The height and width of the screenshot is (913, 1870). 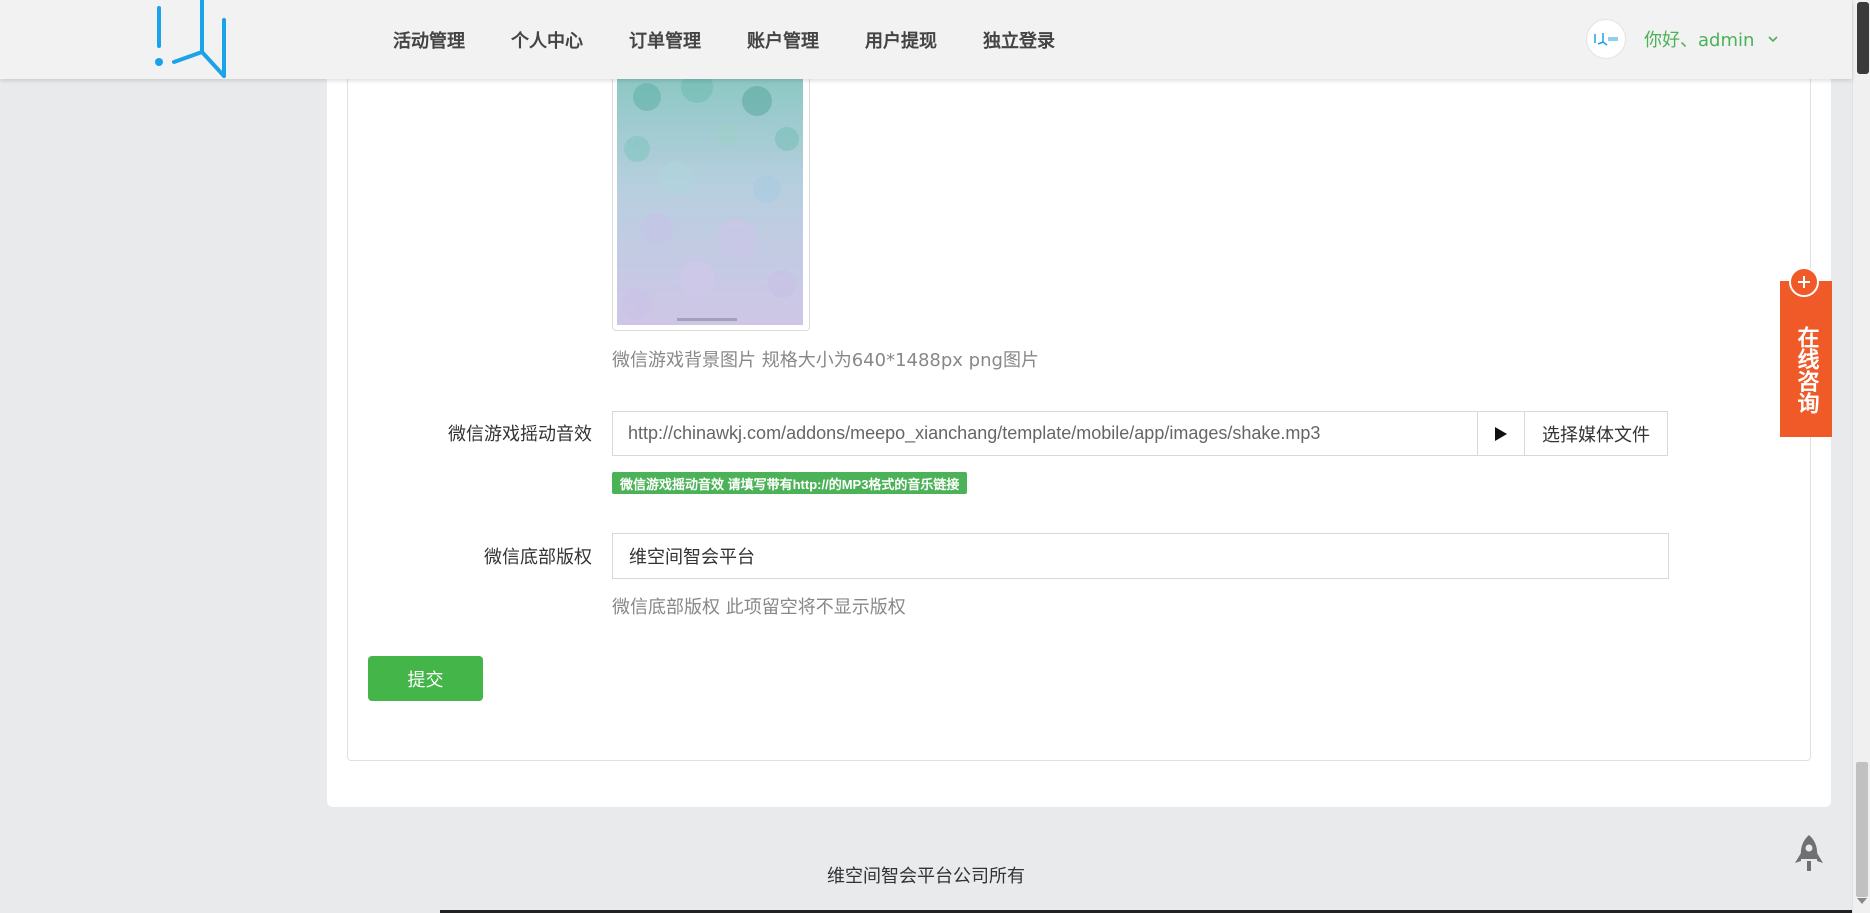 What do you see at coordinates (926, 876) in the screenshot?
I see `footer-copyright: 维空间智会平台公司所有` at bounding box center [926, 876].